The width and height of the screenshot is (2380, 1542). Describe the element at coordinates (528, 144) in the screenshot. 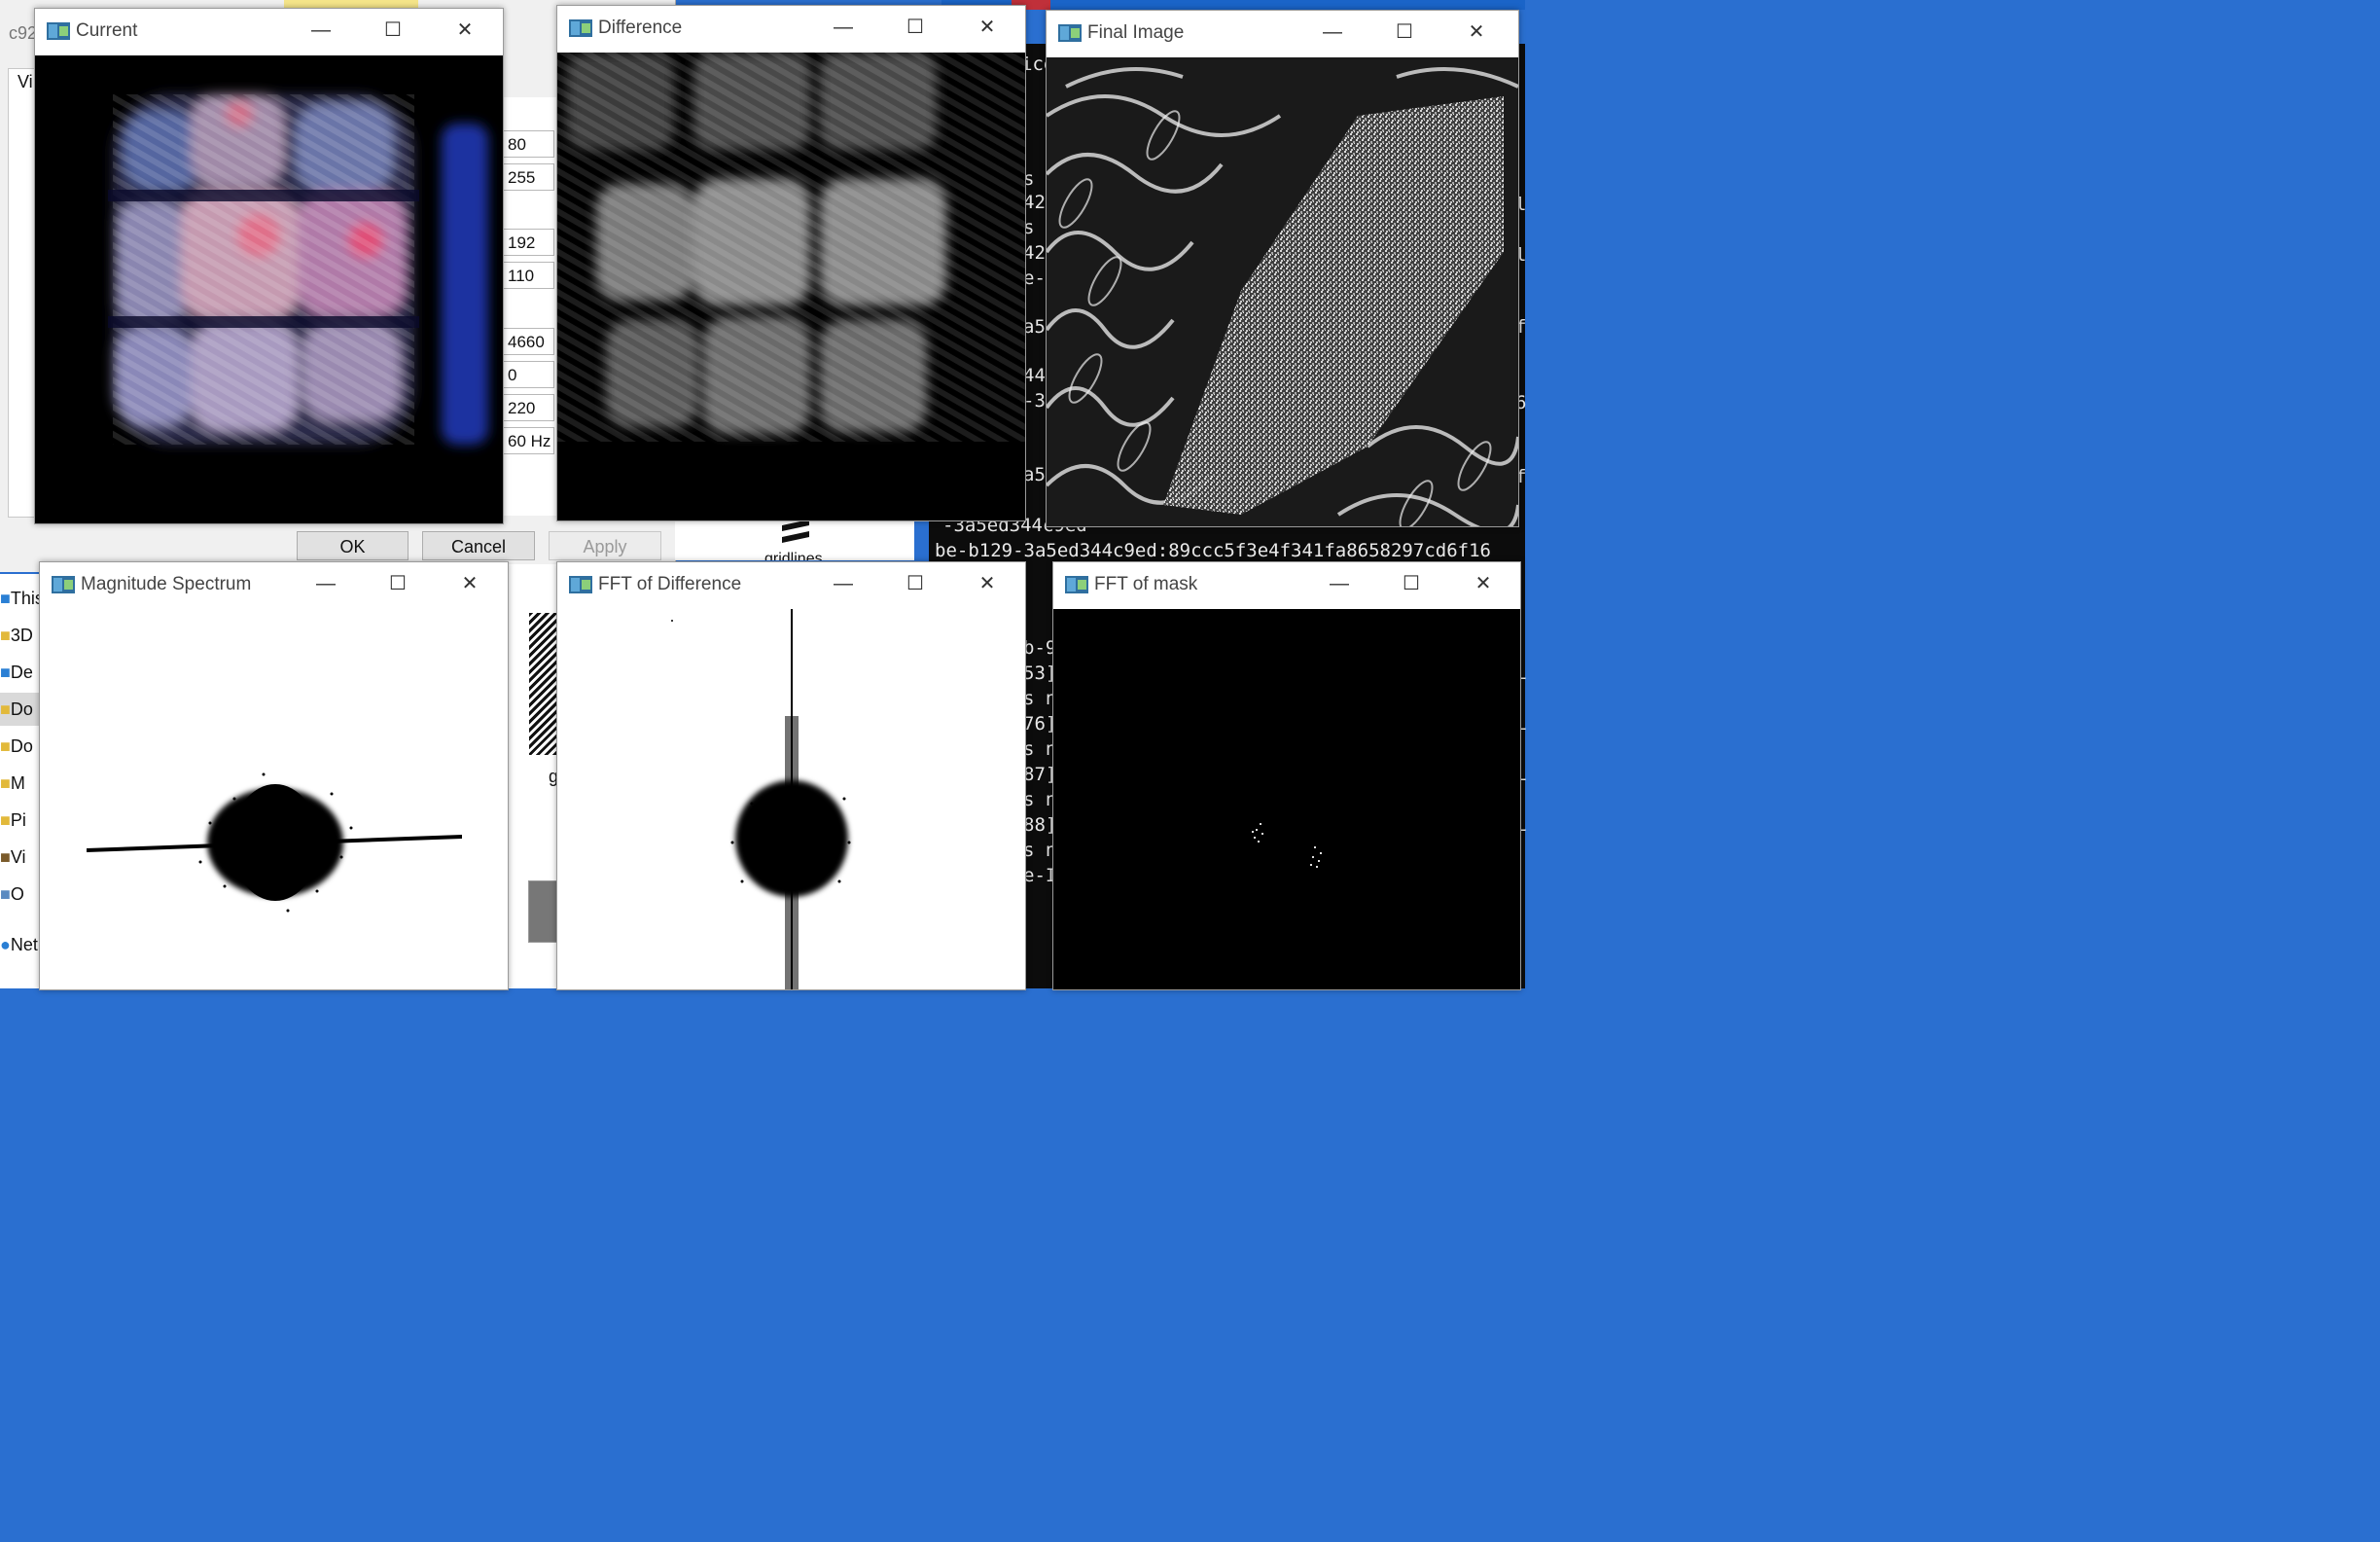

I see `value-field: 80` at that location.